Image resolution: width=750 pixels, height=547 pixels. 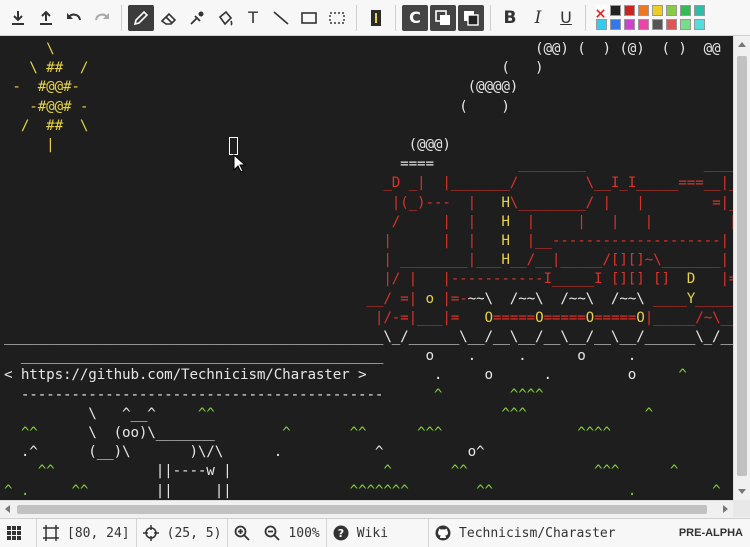 I want to click on close-icon, so click(x=600, y=13).